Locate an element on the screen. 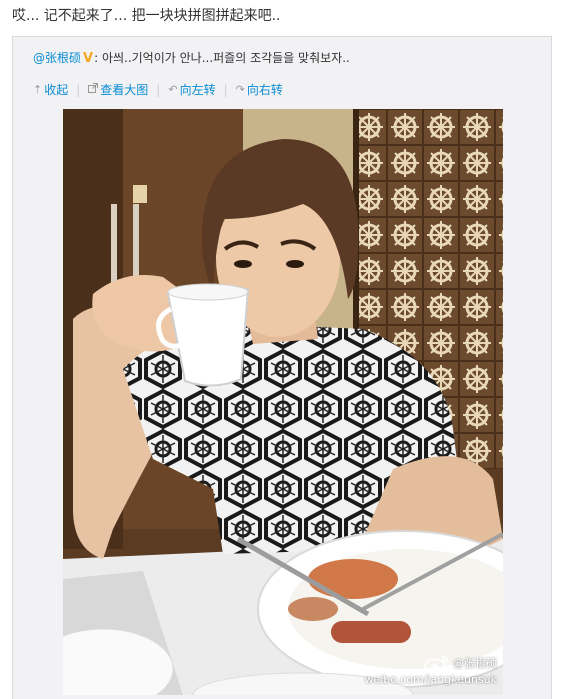  verified-v-icon: V is located at coordinates (88, 58).